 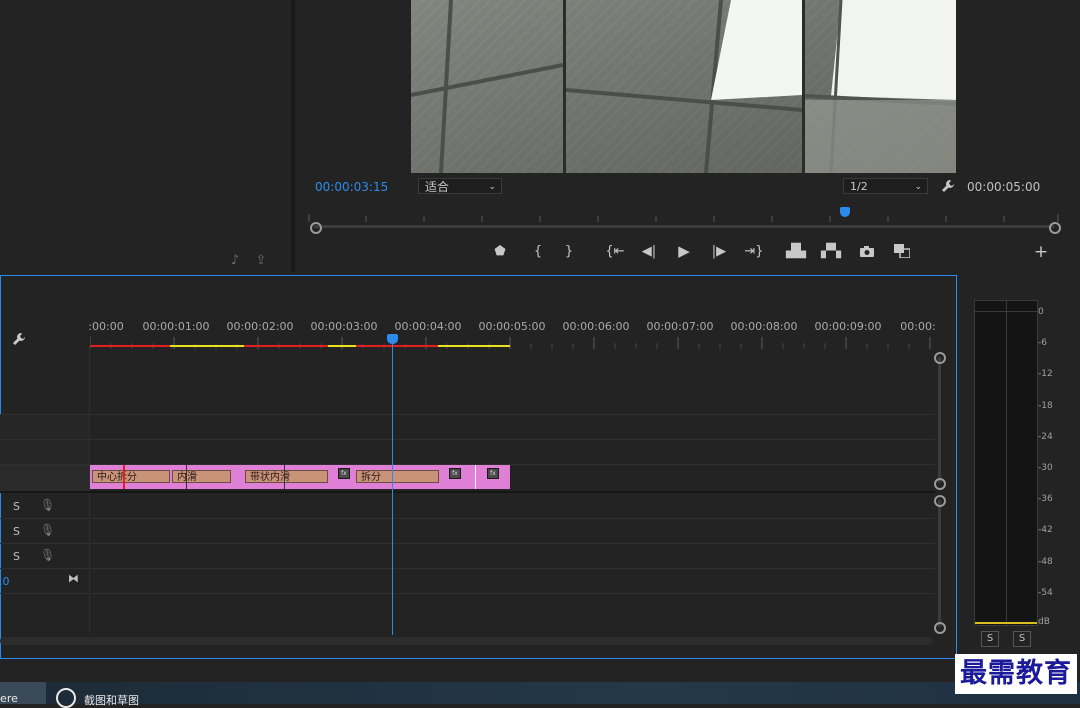 What do you see at coordinates (44, 427) in the screenshot?
I see `track-header-v3` at bounding box center [44, 427].